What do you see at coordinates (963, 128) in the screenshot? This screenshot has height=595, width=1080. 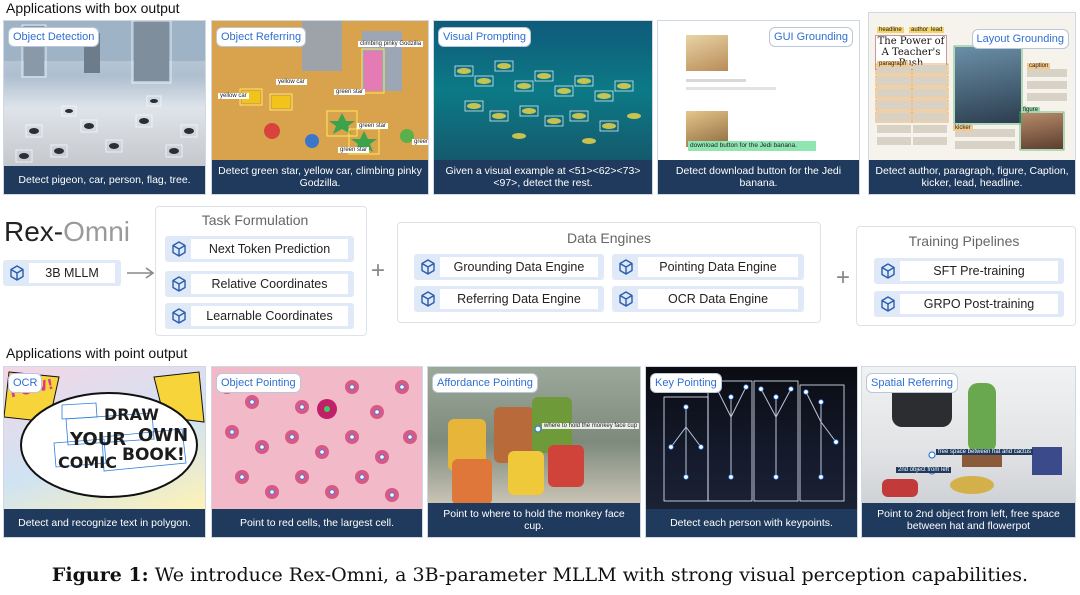 I see `label-kicker: kicker` at bounding box center [963, 128].